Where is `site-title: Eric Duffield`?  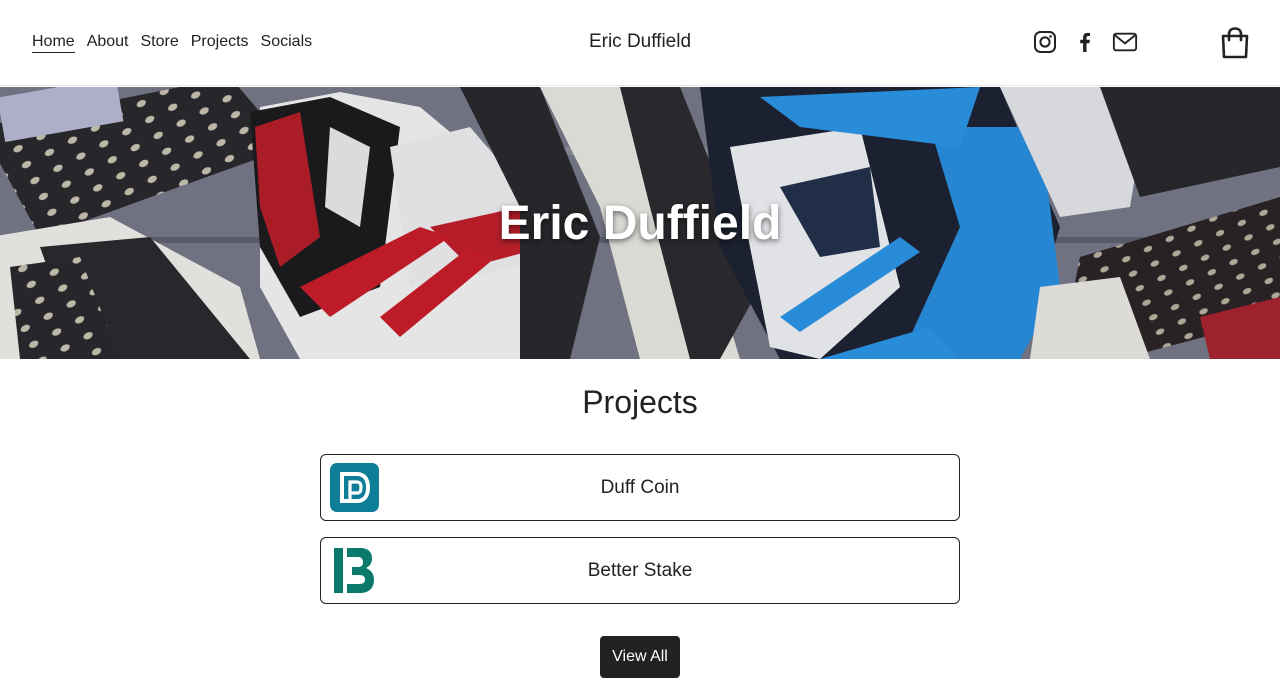 site-title: Eric Duffield is located at coordinates (640, 41).